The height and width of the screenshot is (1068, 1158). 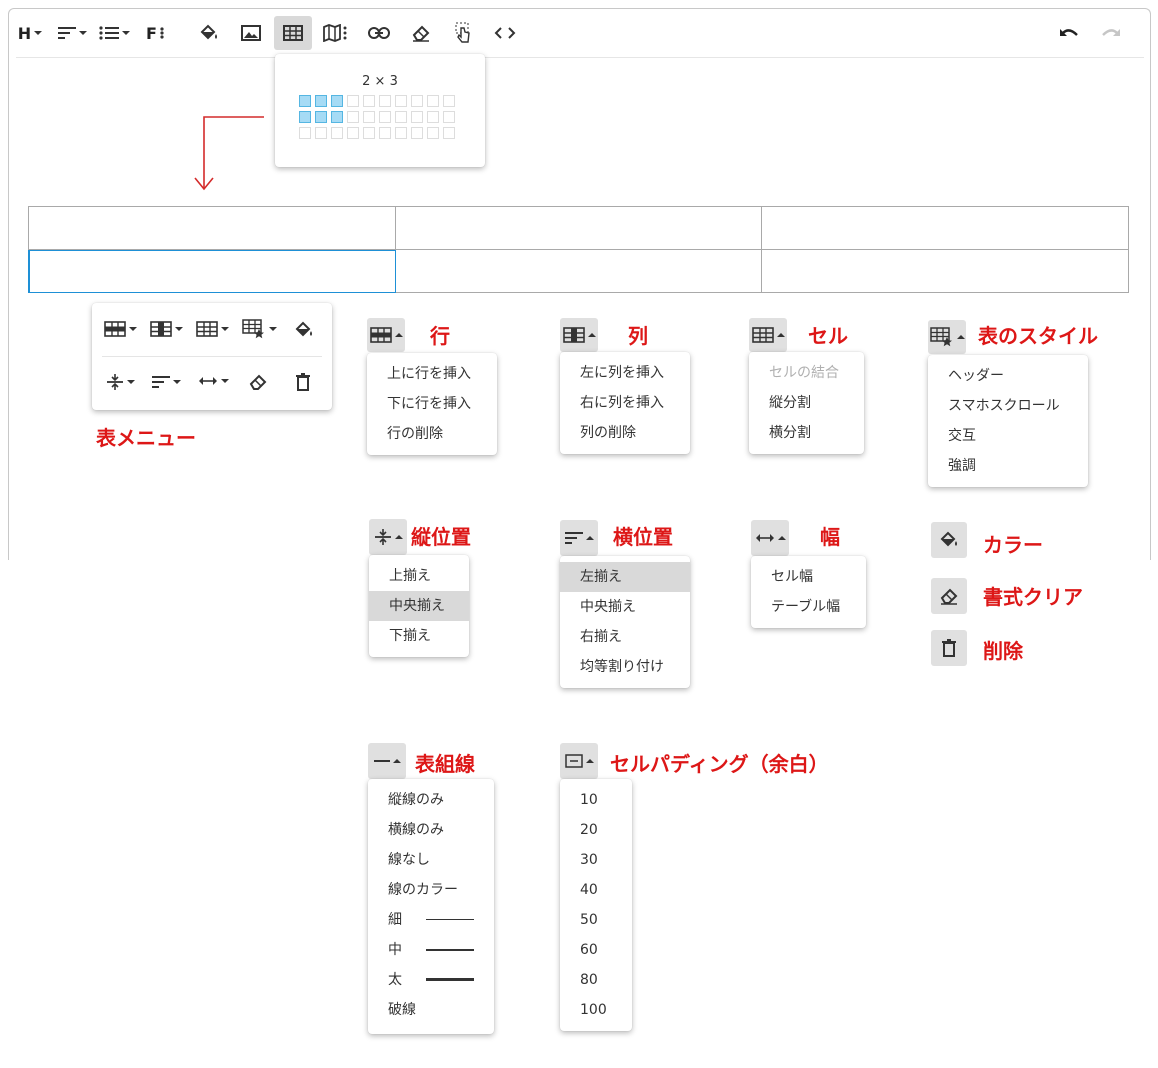 What do you see at coordinates (431, 800) in the screenshot?
I see `menu-item: 縦線のみ` at bounding box center [431, 800].